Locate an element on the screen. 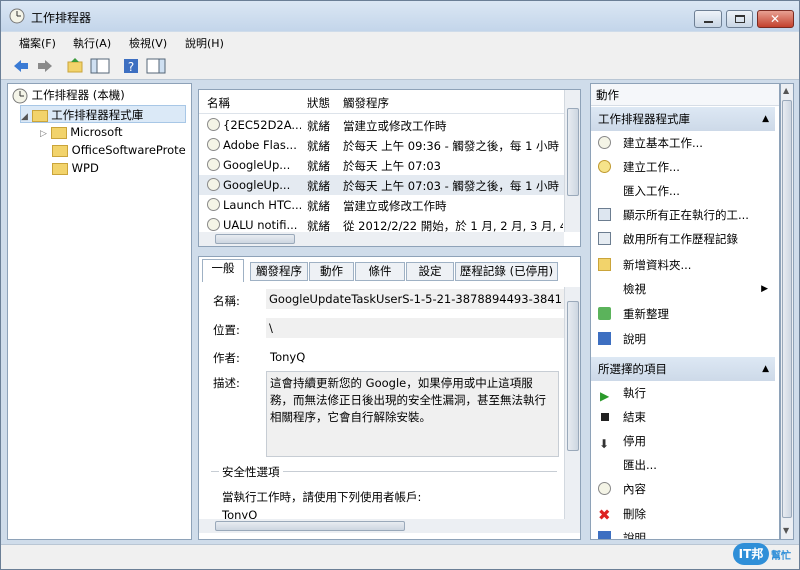 The image size is (800, 570). scroll-up-icon: ▲ is located at coordinates (786, 90).